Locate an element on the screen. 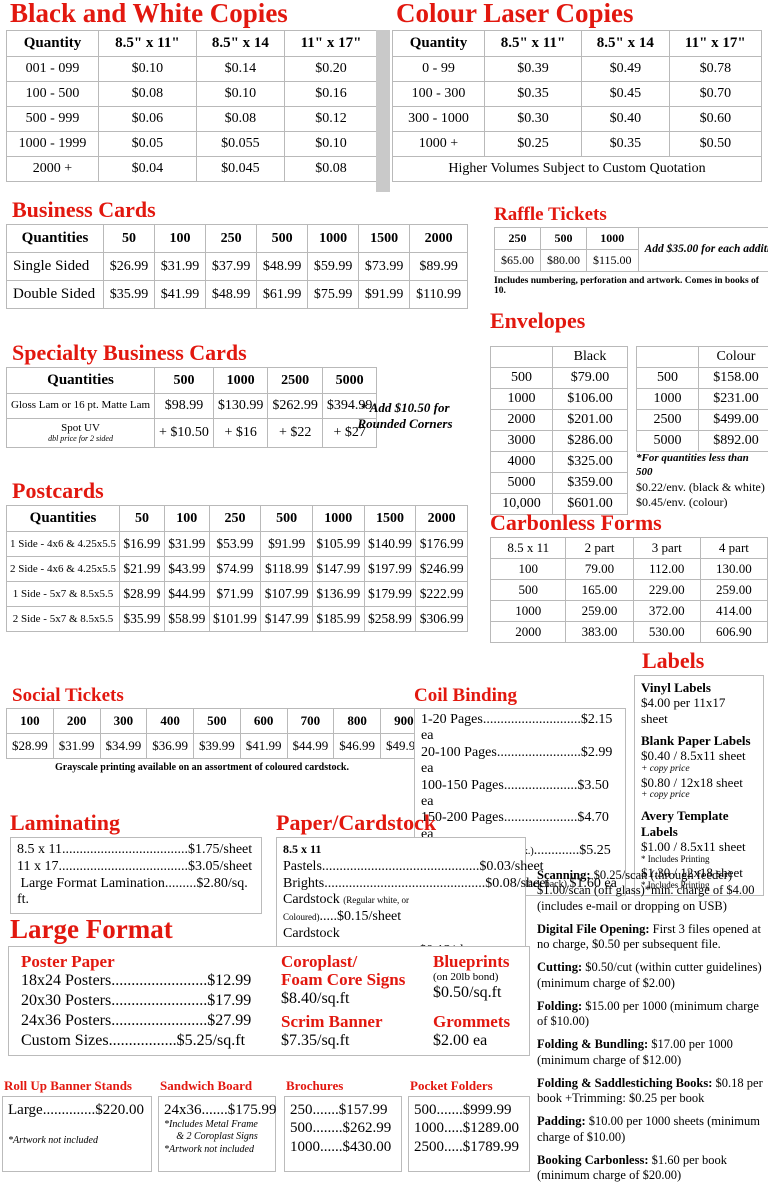 Image resolution: width=768 pixels, height=1191 pixels. cell-price: $0.10 is located at coordinates (330, 144).